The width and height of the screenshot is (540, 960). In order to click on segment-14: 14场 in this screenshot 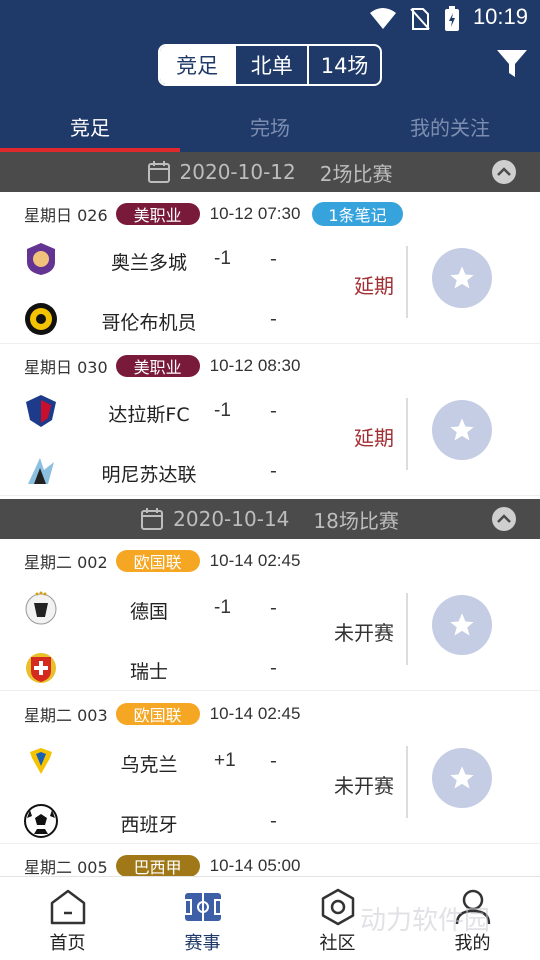, I will do `click(343, 65)`.